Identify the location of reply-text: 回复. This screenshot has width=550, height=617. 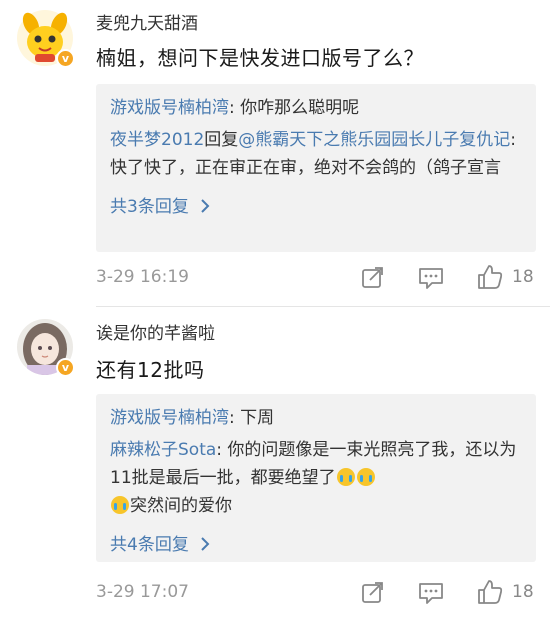
(221, 140).